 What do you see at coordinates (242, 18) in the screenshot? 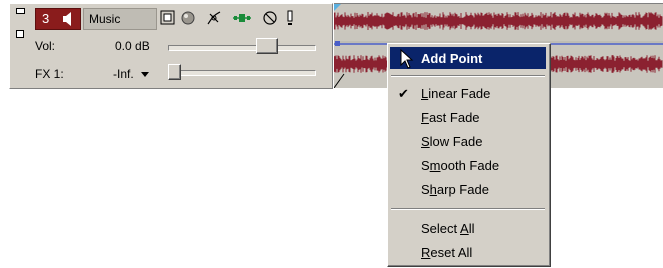
I see `automation-icon` at bounding box center [242, 18].